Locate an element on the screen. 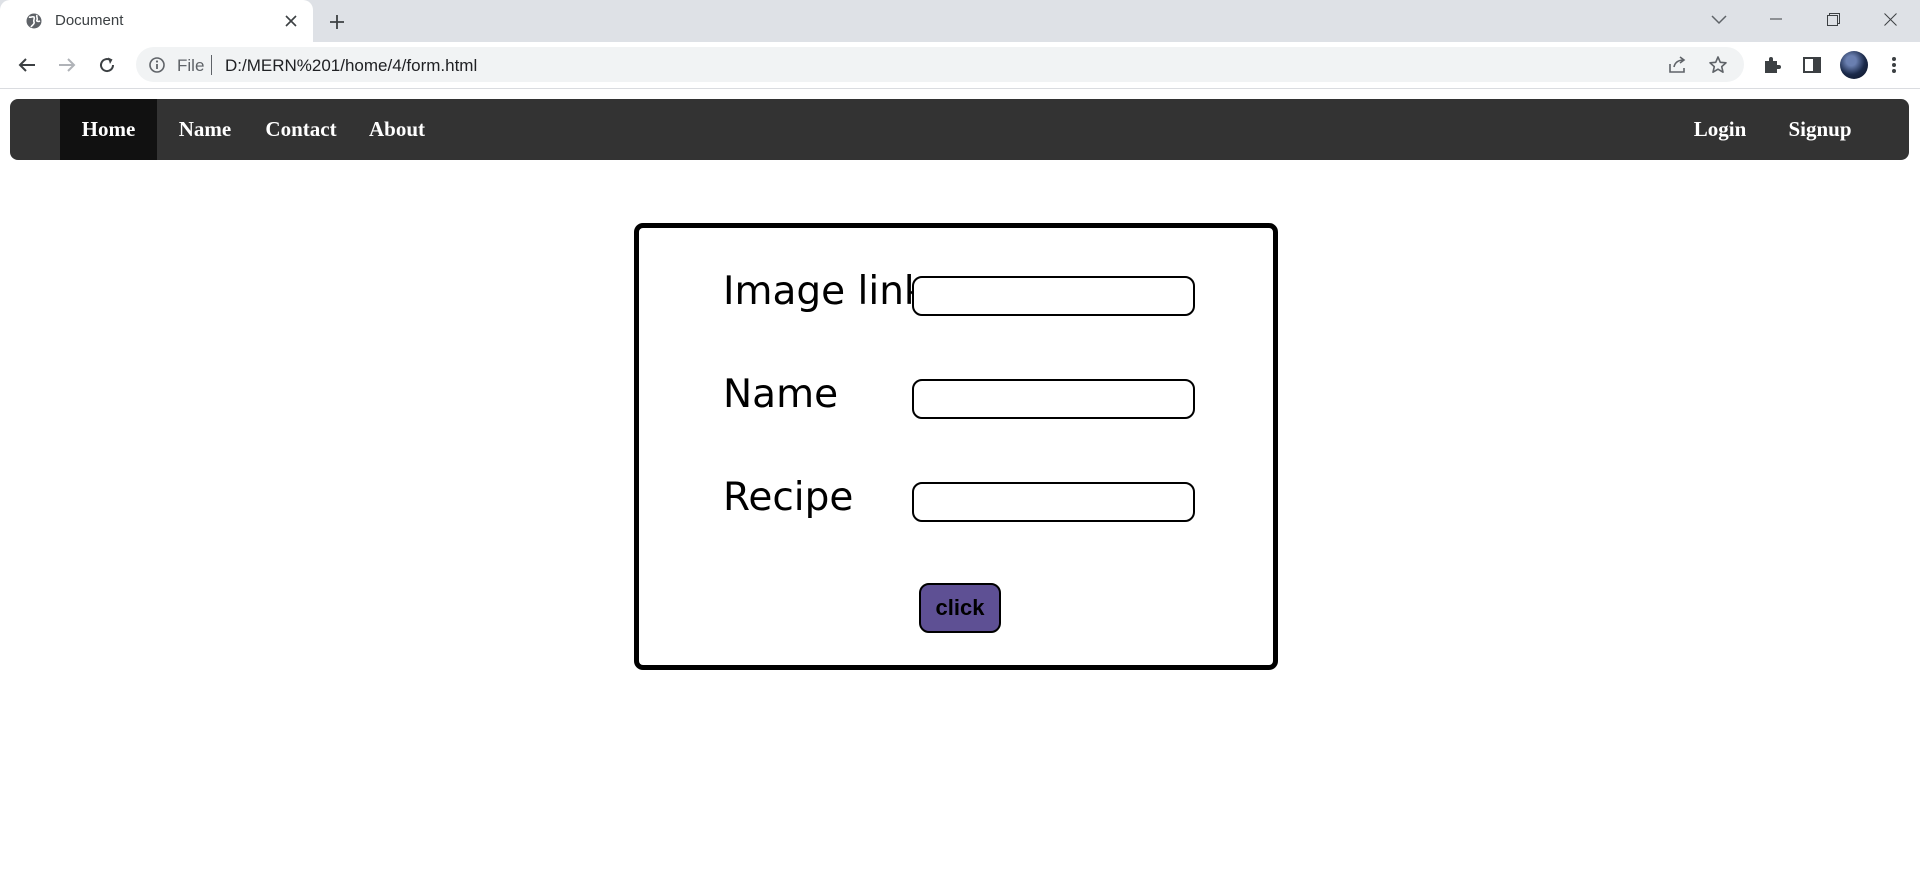 Image resolution: width=1920 pixels, height=885 pixels. kebab-menu-icon is located at coordinates (1894, 65).